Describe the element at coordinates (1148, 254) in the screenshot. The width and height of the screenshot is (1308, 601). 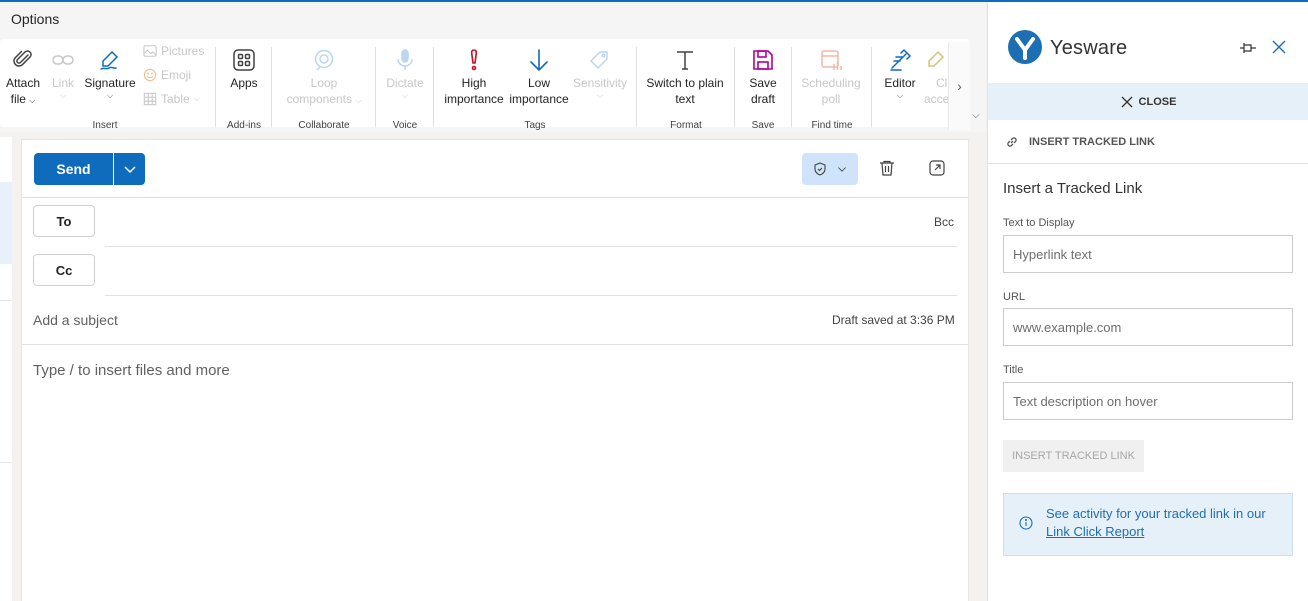
I see `text-to-display-input` at that location.